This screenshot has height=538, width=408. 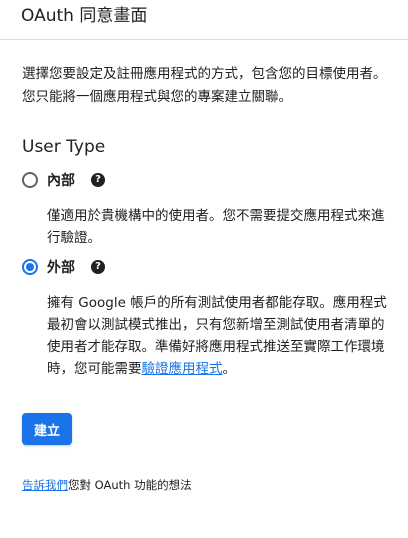 What do you see at coordinates (61, 267) in the screenshot?
I see `external-radio-label: 外部` at bounding box center [61, 267].